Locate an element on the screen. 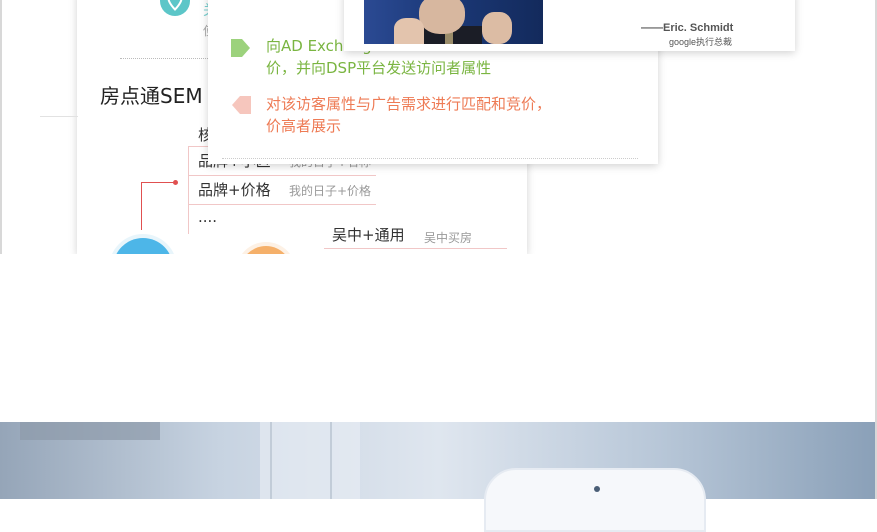 The width and height of the screenshot is (877, 532). step-text-line: 价高者展示 is located at coordinates (304, 126).